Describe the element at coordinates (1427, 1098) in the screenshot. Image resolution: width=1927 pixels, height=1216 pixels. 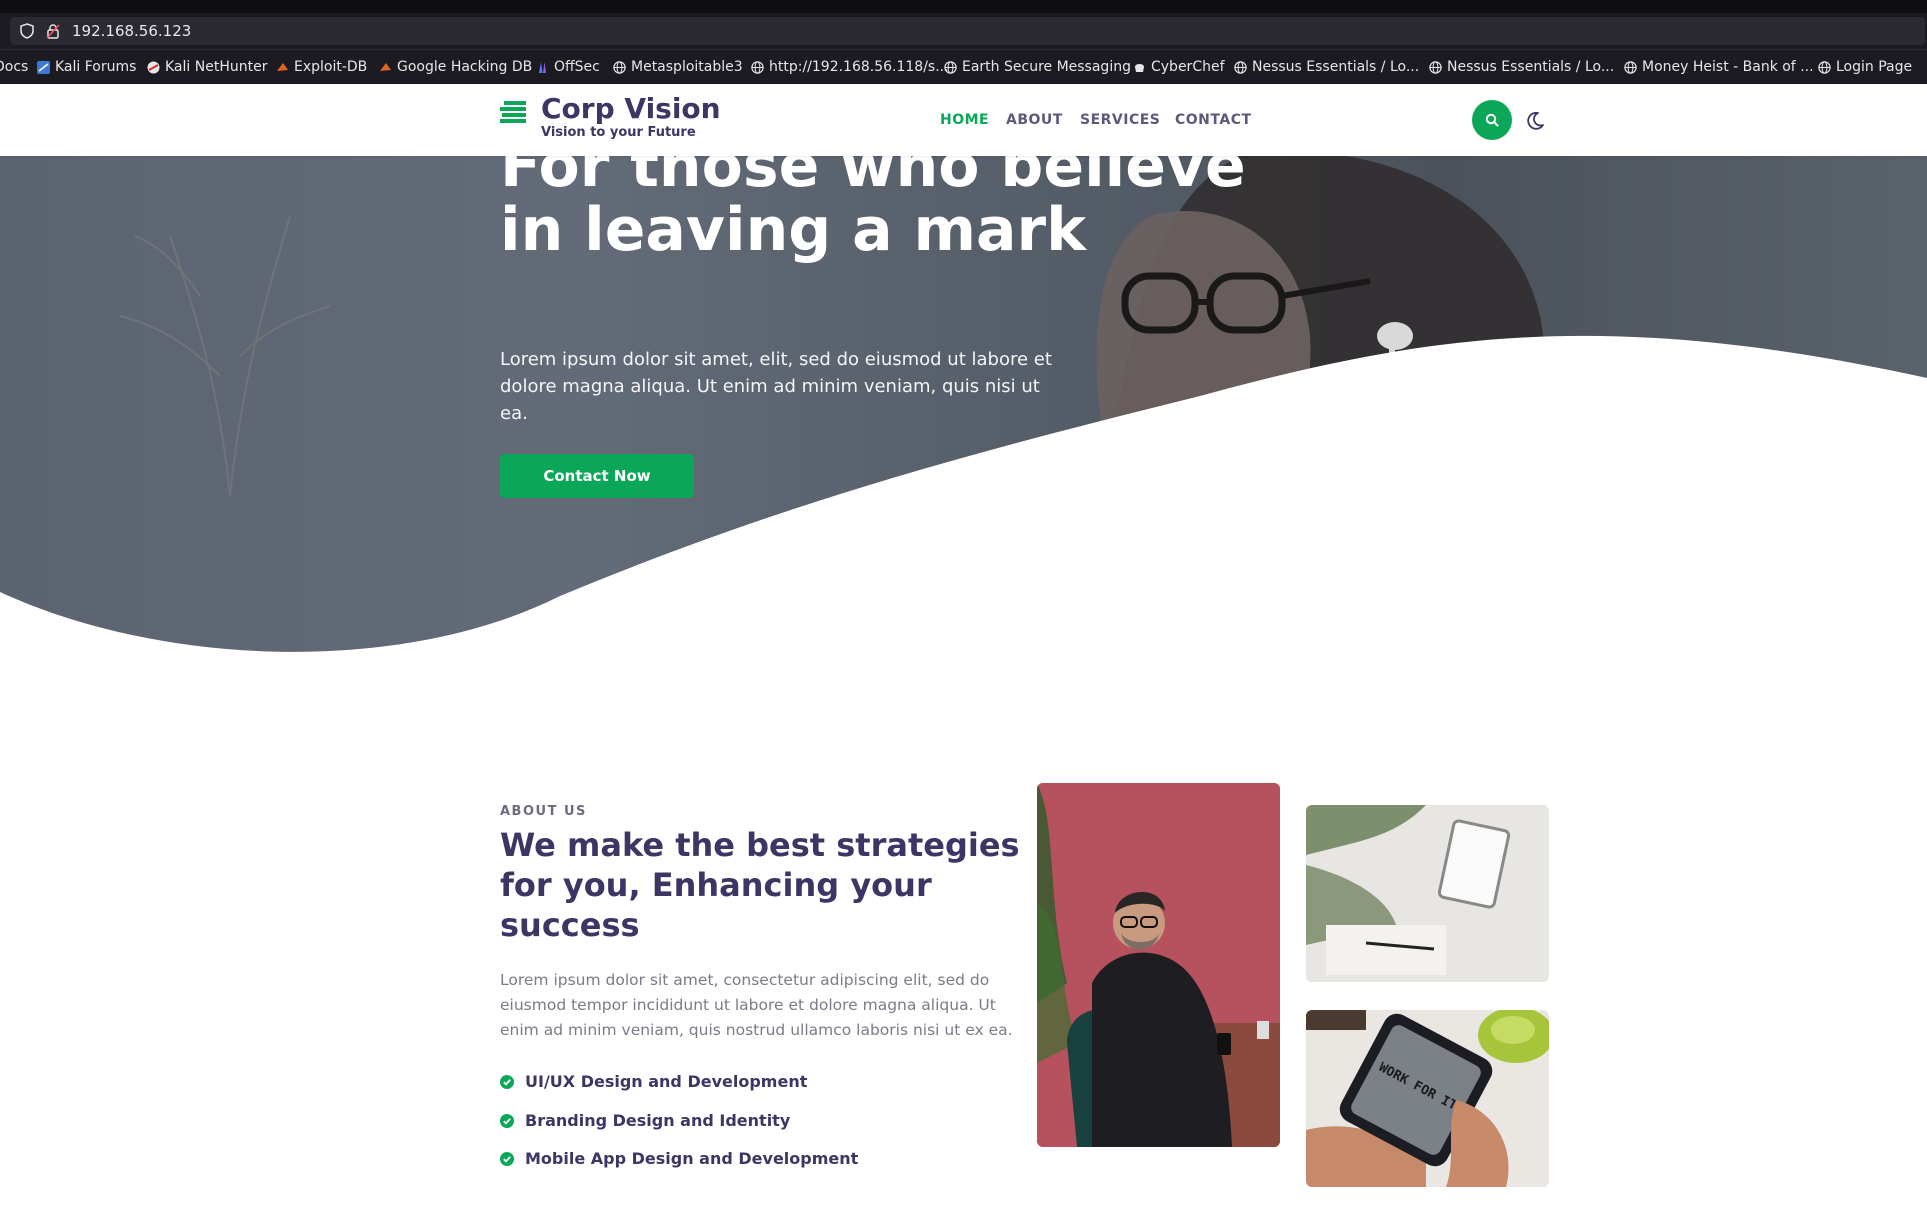
I see `phone-work-for-it-photo: WORK FOR IT` at that location.